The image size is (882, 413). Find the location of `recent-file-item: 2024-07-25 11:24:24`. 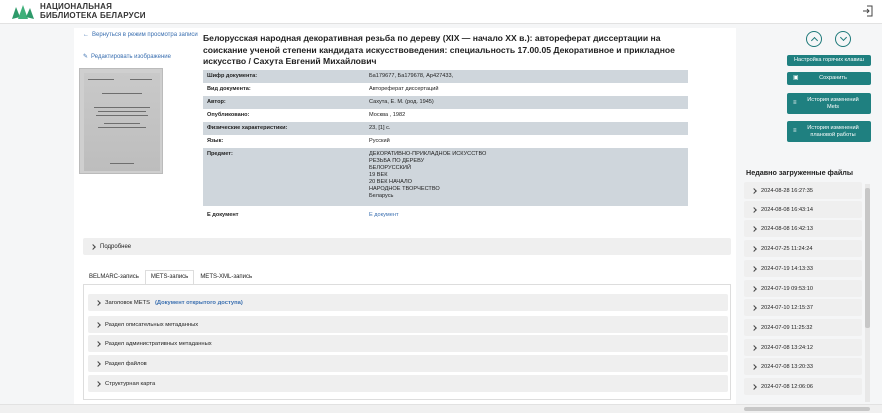

recent-file-item: 2024-07-25 11:24:24 is located at coordinates (803, 248).